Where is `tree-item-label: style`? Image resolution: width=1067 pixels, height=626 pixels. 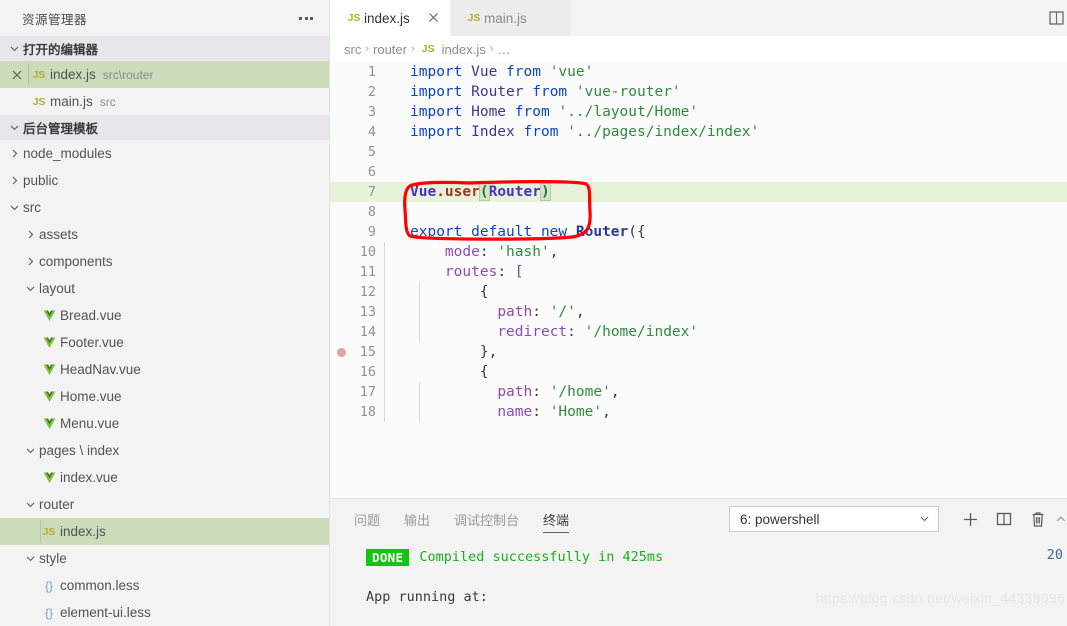 tree-item-label: style is located at coordinates (53, 558).